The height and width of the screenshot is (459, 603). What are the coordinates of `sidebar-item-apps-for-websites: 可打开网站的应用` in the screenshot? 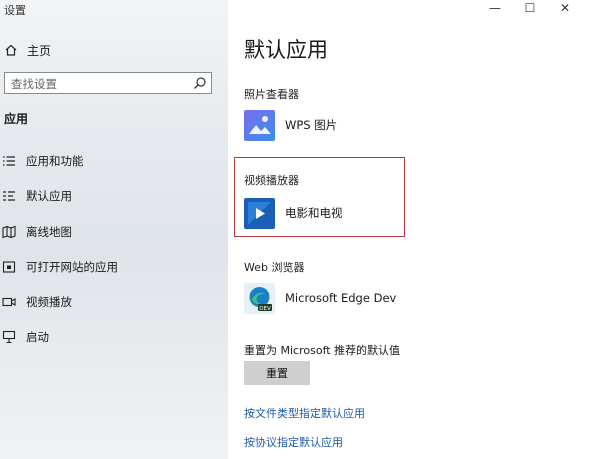 It's located at (114, 267).